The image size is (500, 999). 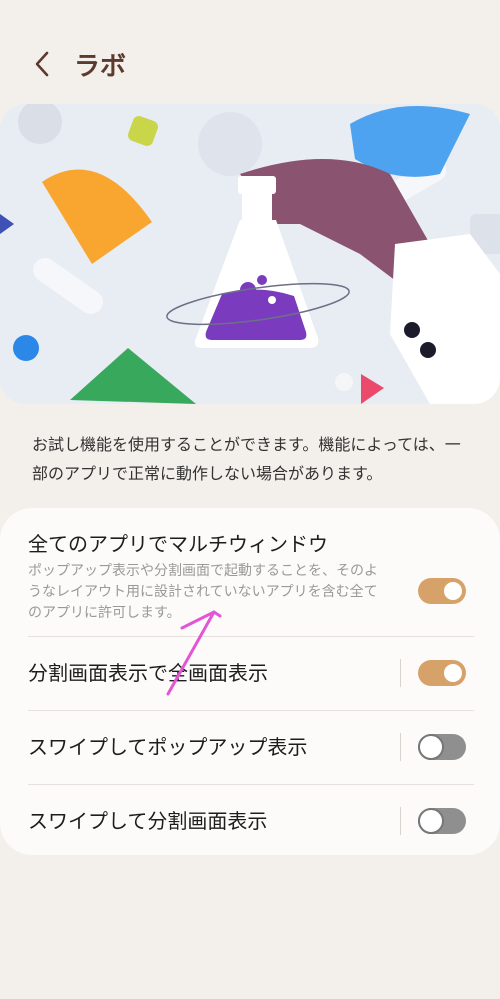 I want to click on page-title: ラボ, so click(x=100, y=67).